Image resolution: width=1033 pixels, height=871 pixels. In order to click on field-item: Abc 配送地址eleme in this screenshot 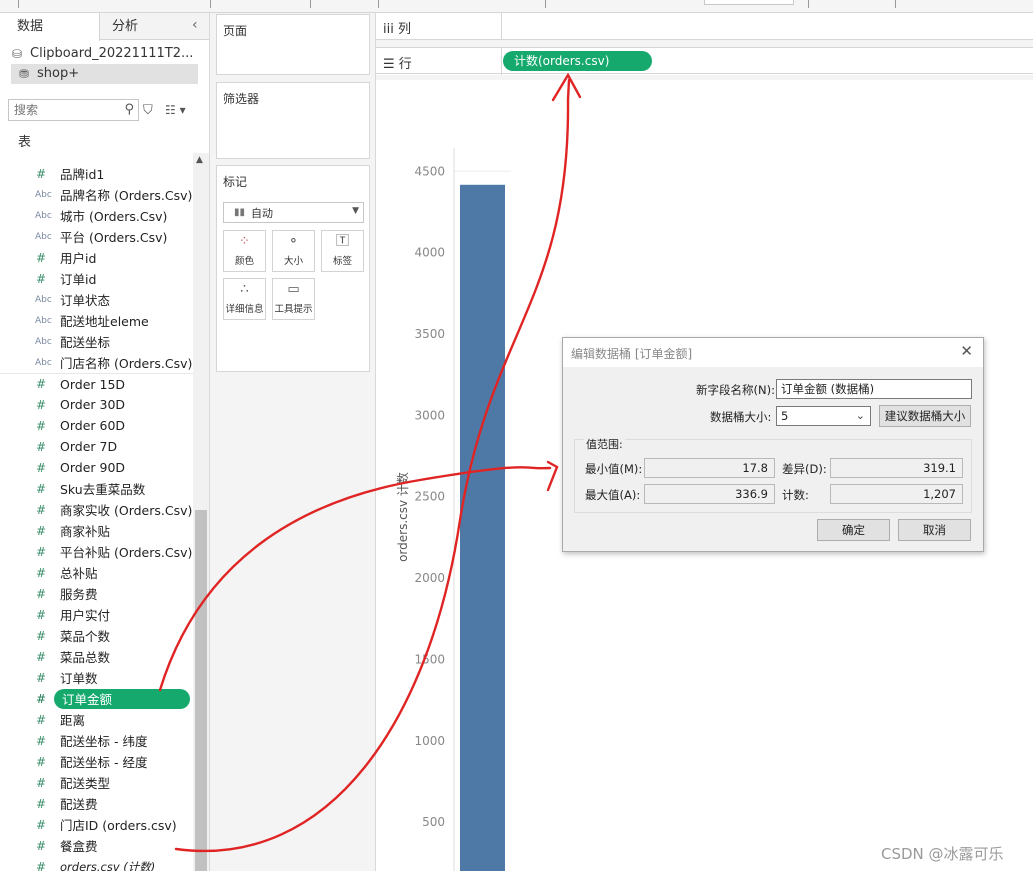, I will do `click(96, 320)`.